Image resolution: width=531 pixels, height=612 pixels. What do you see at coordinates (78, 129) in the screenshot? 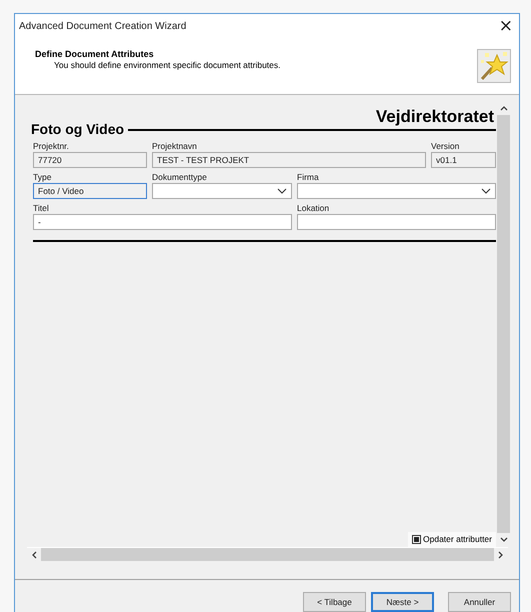
I see `section-heading: Foto og Video` at bounding box center [78, 129].